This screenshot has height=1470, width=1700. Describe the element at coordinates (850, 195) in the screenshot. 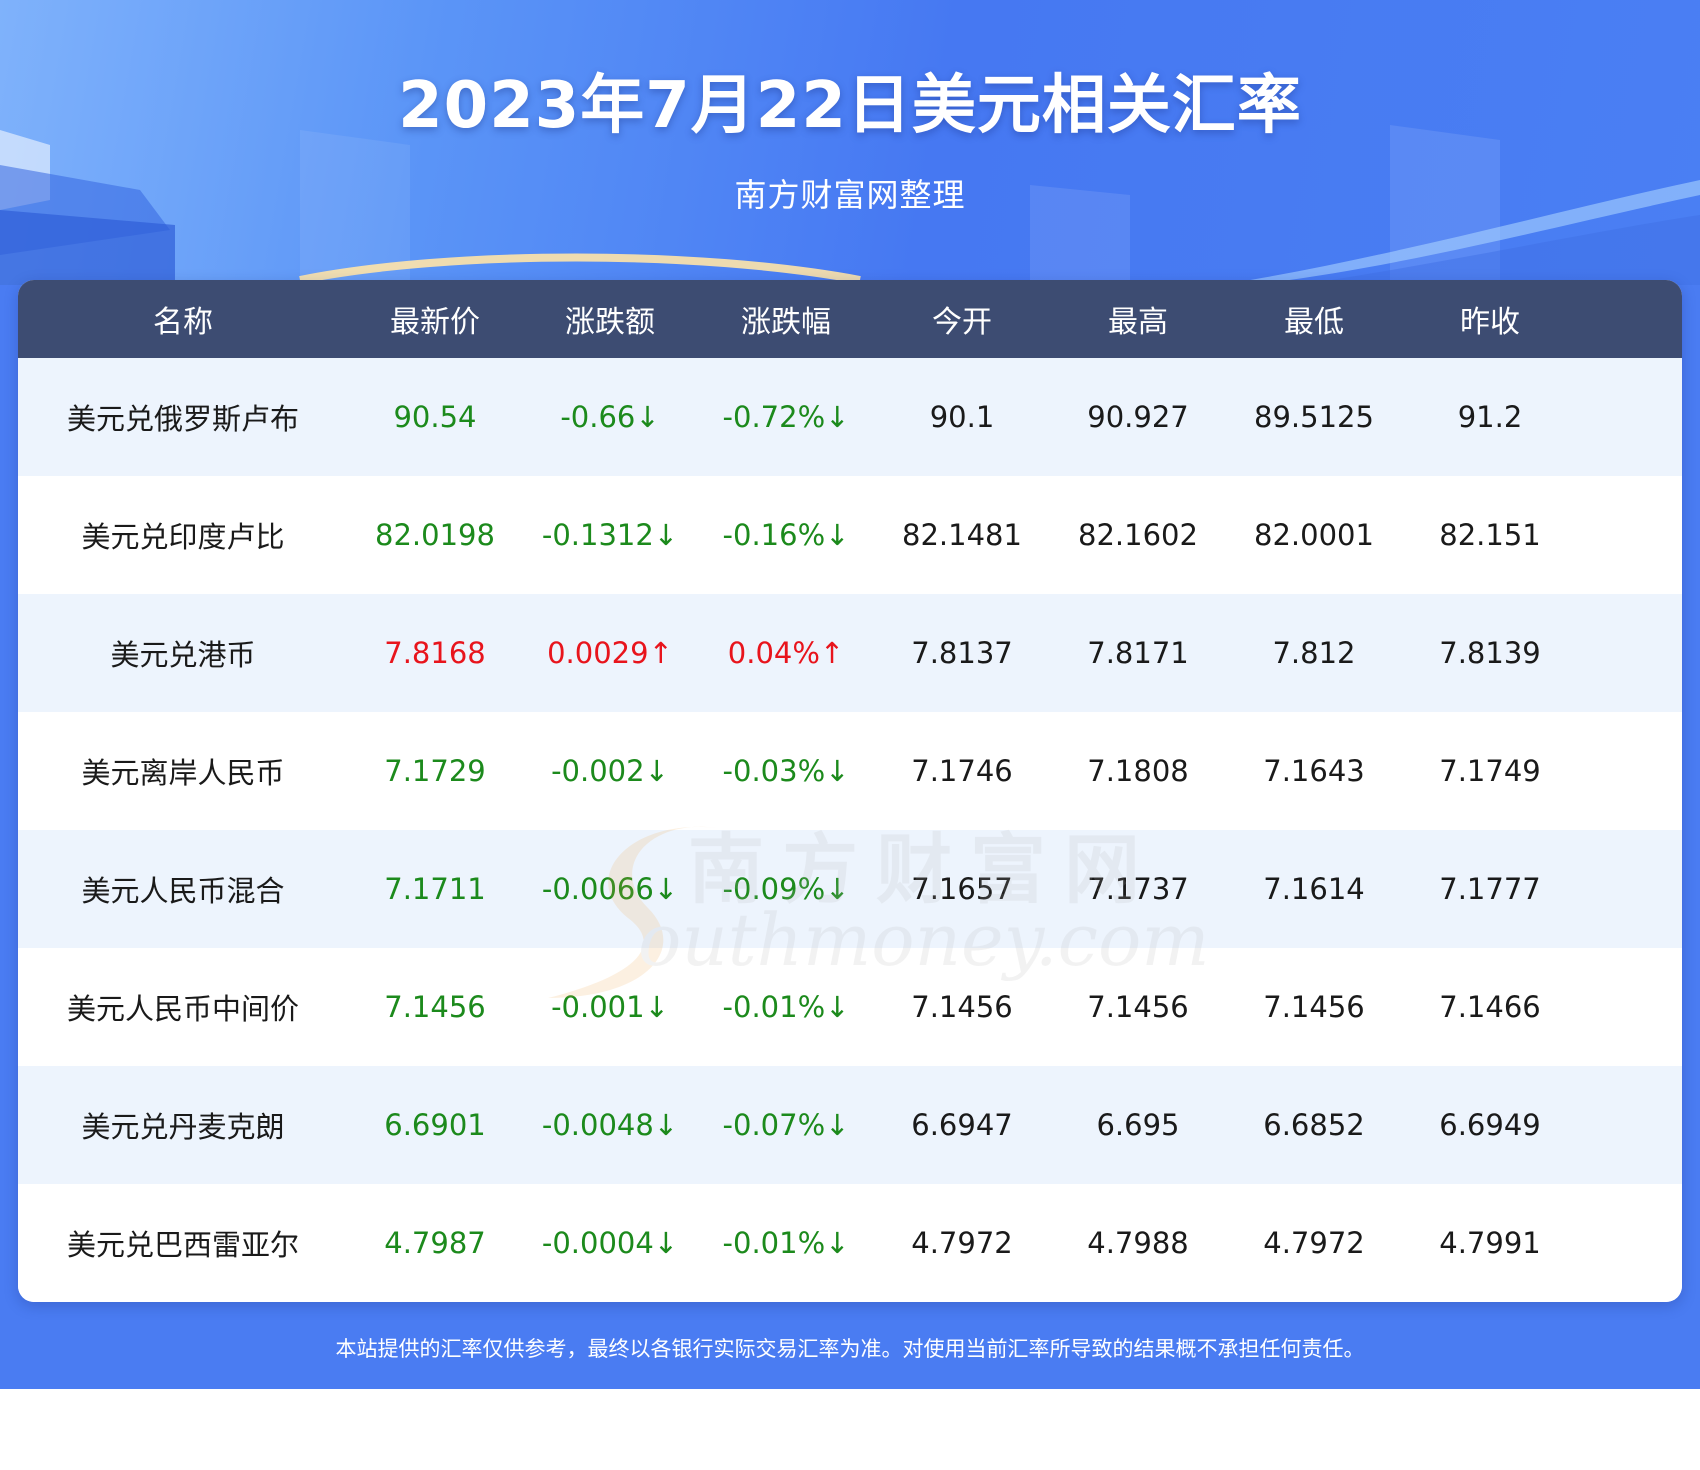

I see `page-subtitle: 南方财富网整理` at that location.